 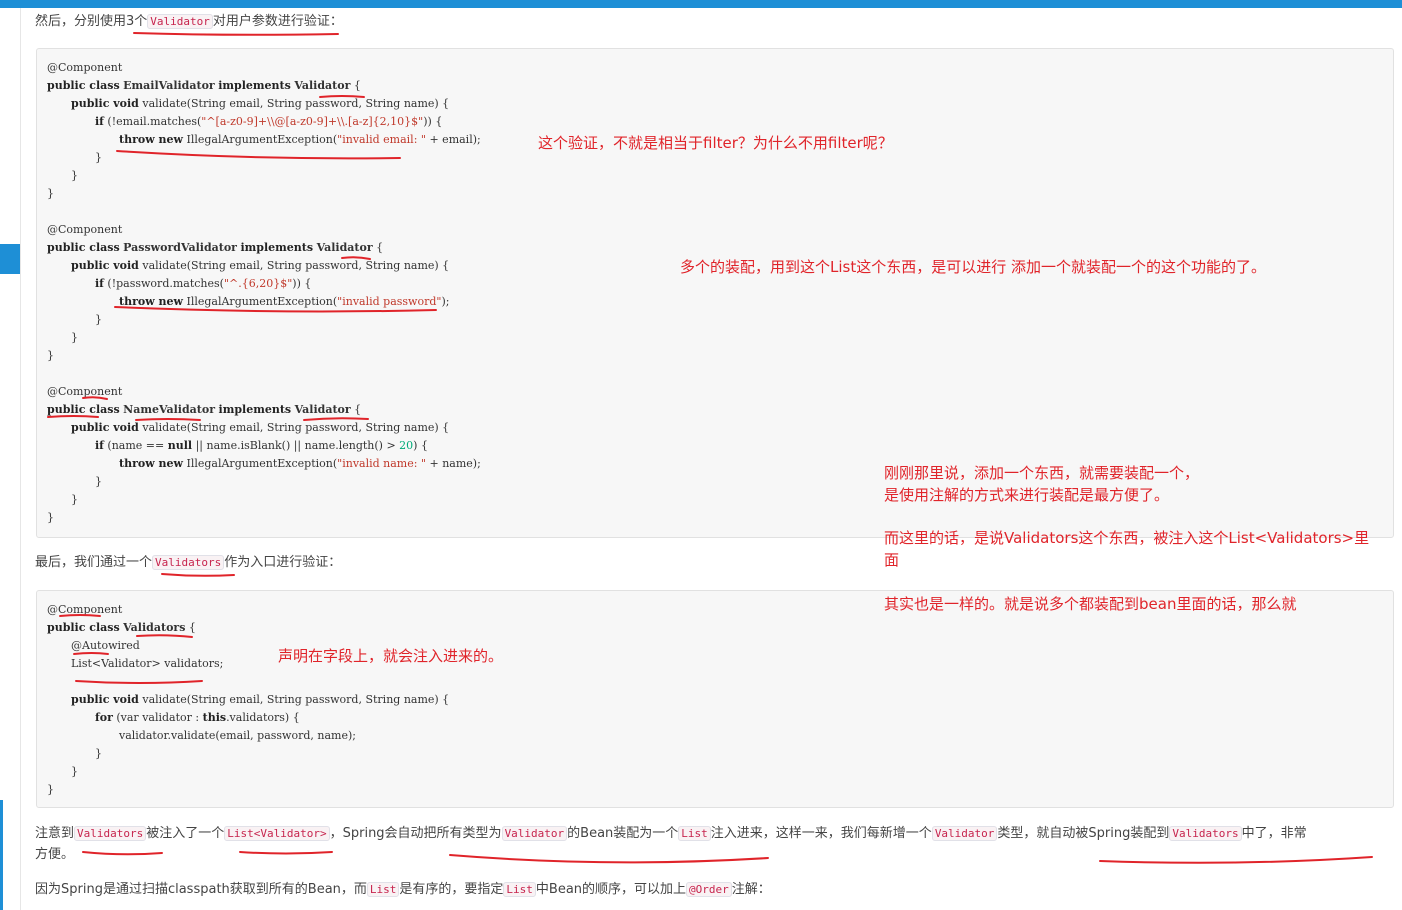 I want to click on side-tab, so click(x=10, y=259).